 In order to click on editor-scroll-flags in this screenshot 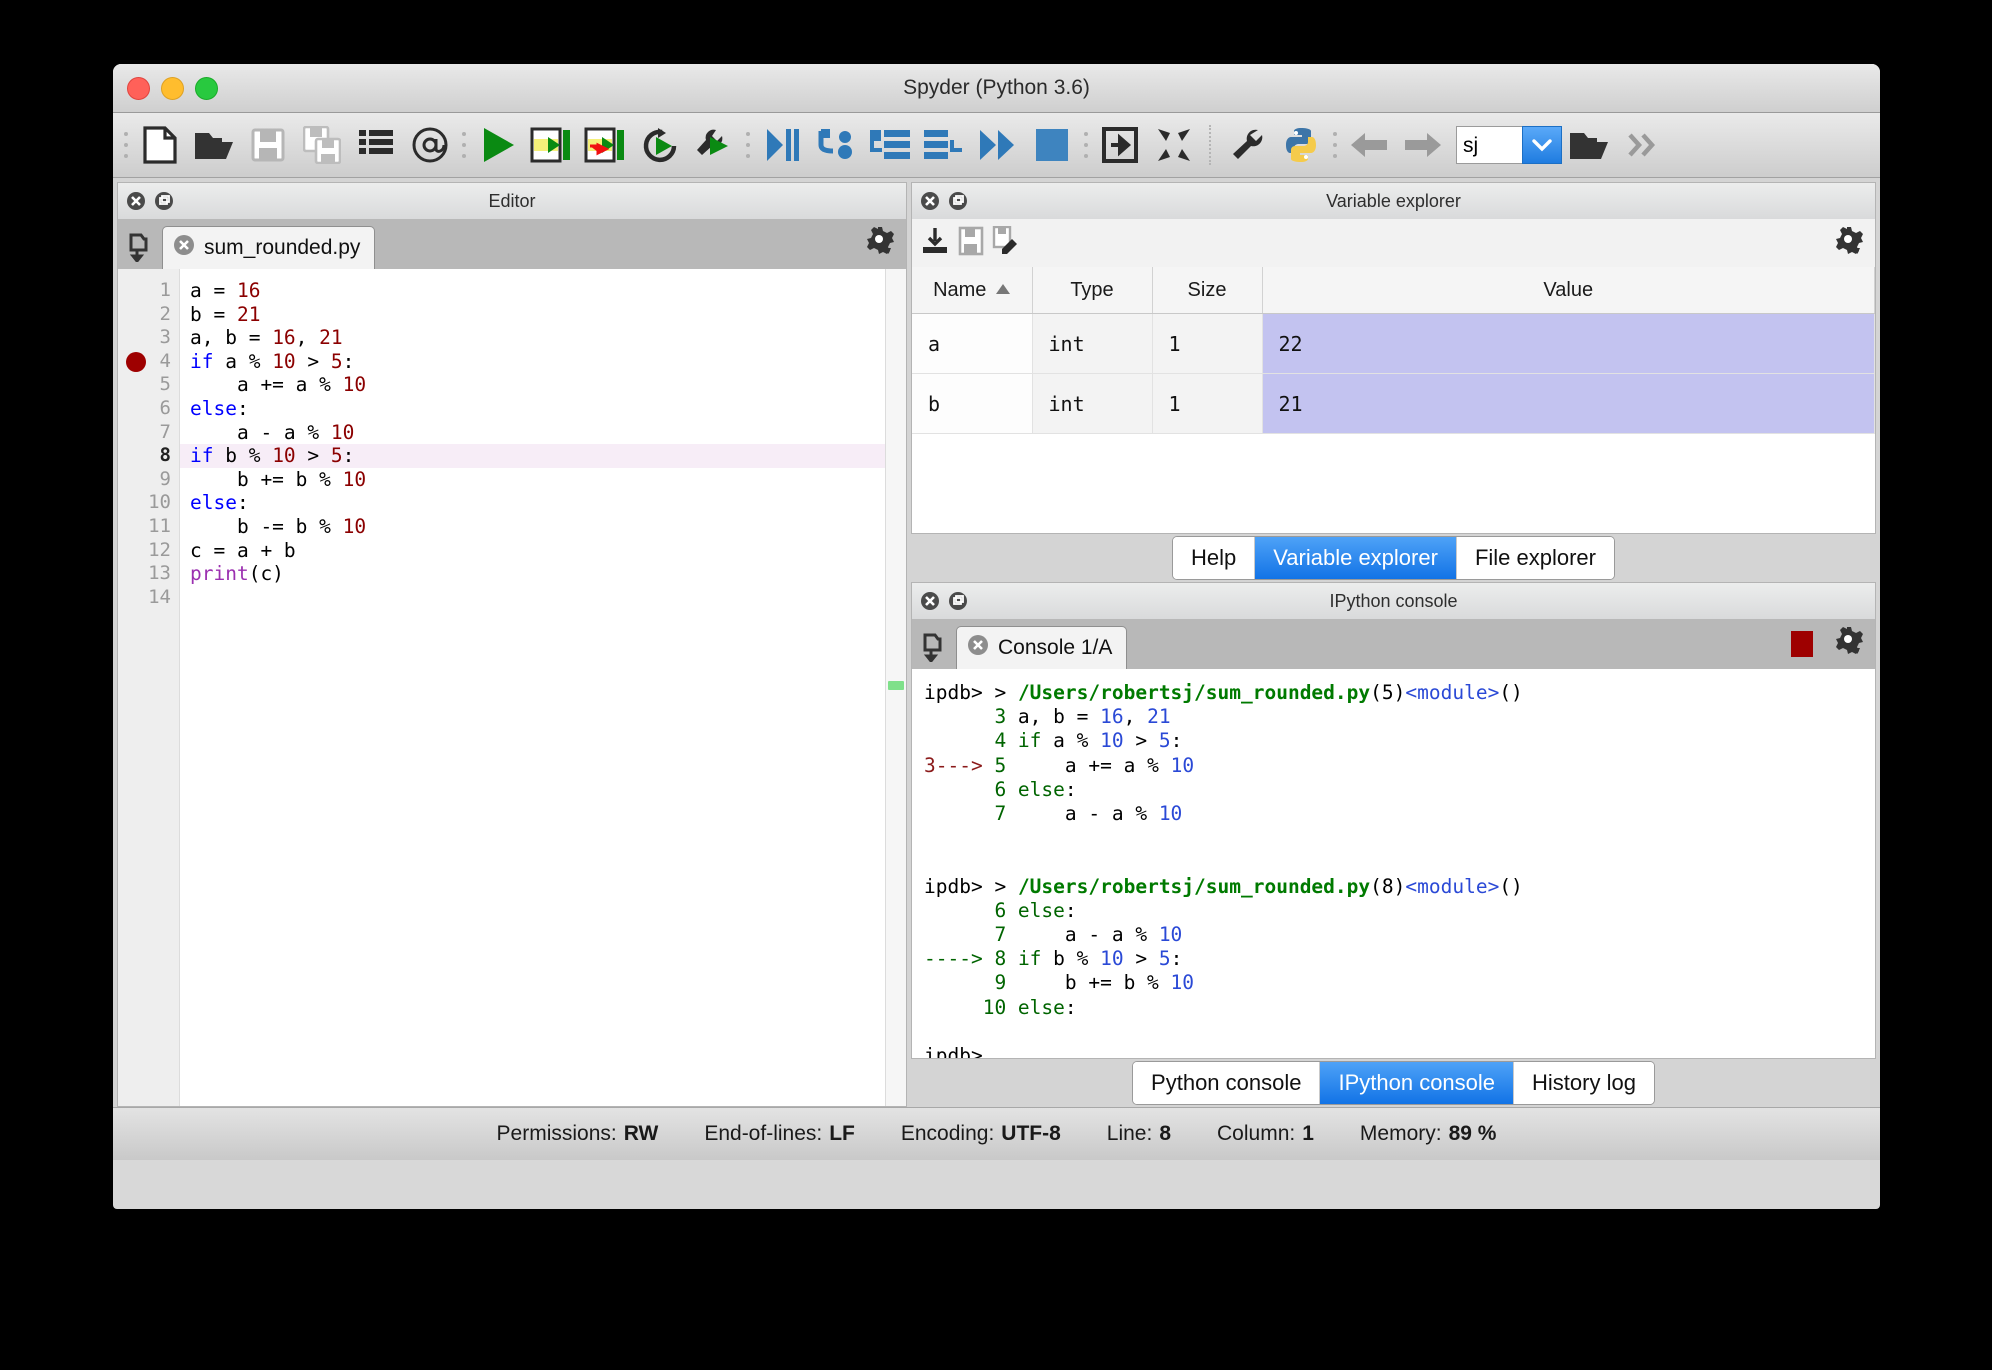, I will do `click(895, 687)`.